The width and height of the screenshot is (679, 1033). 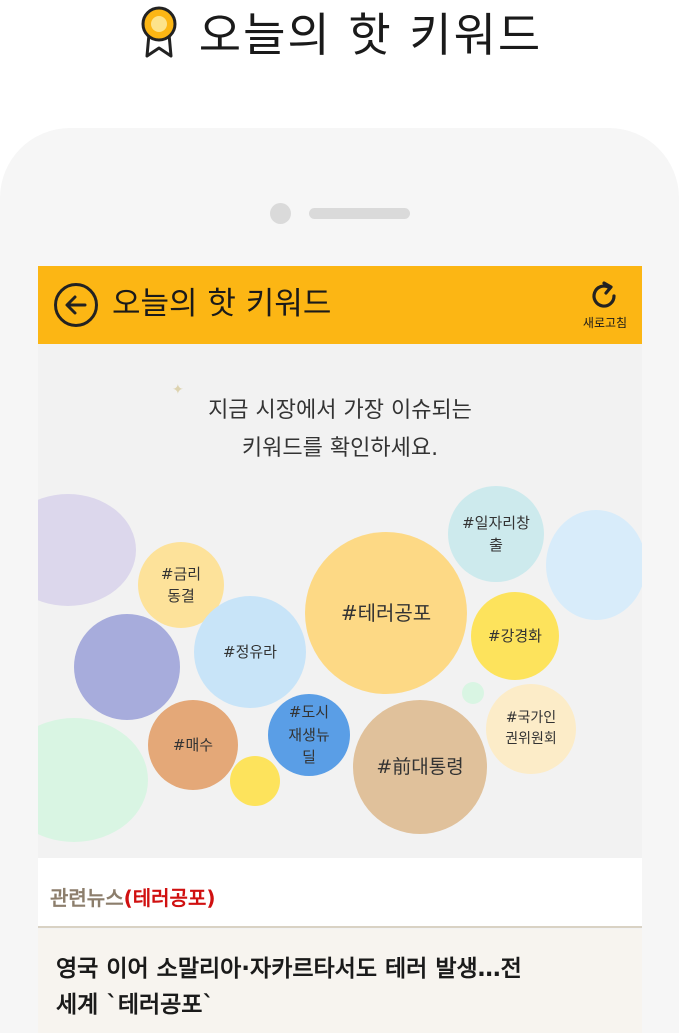 I want to click on keyword-text: #금리, so click(x=181, y=573).